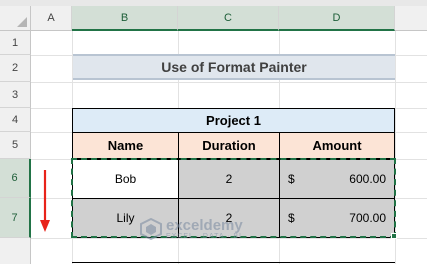  What do you see at coordinates (337, 179) in the screenshot?
I see `table-cell-amount: $ 600.00` at bounding box center [337, 179].